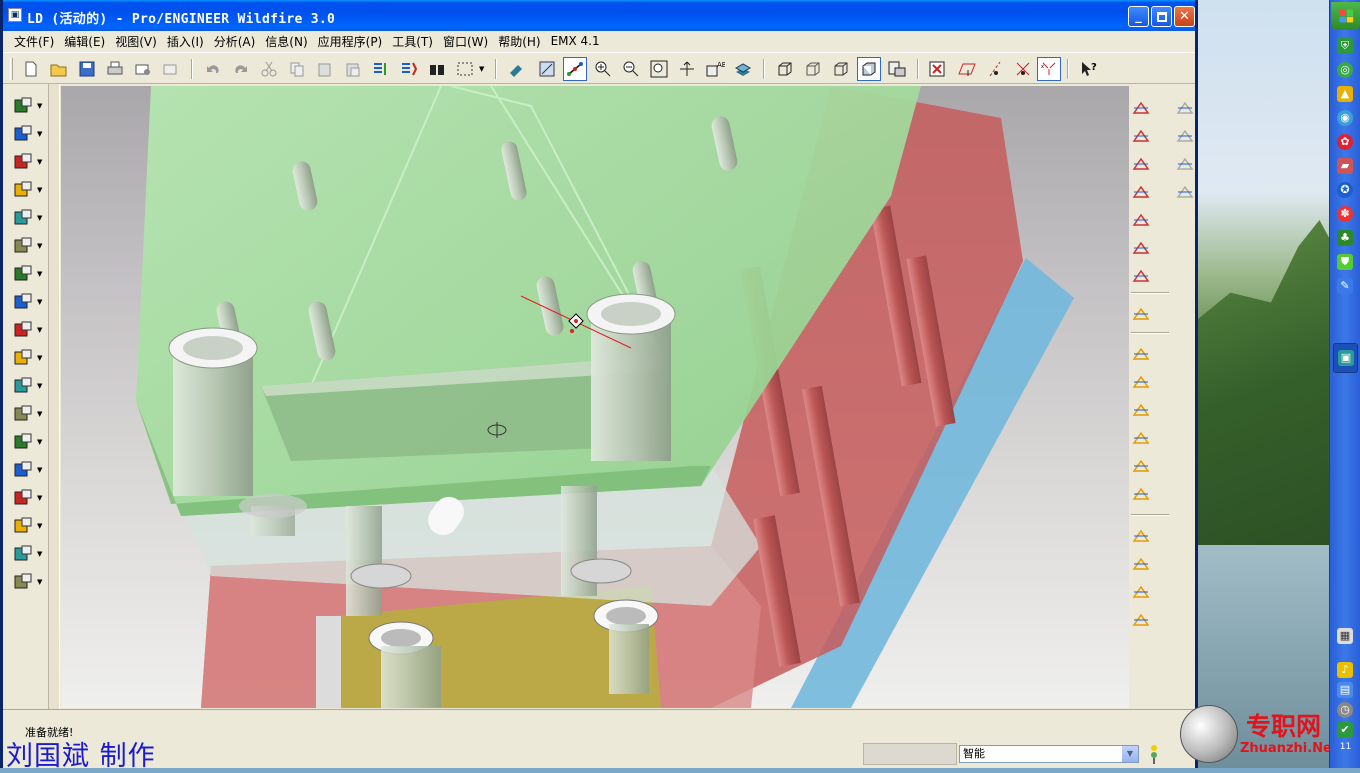 The height and width of the screenshot is (773, 1360). I want to click on print-icon, so click(115, 69).